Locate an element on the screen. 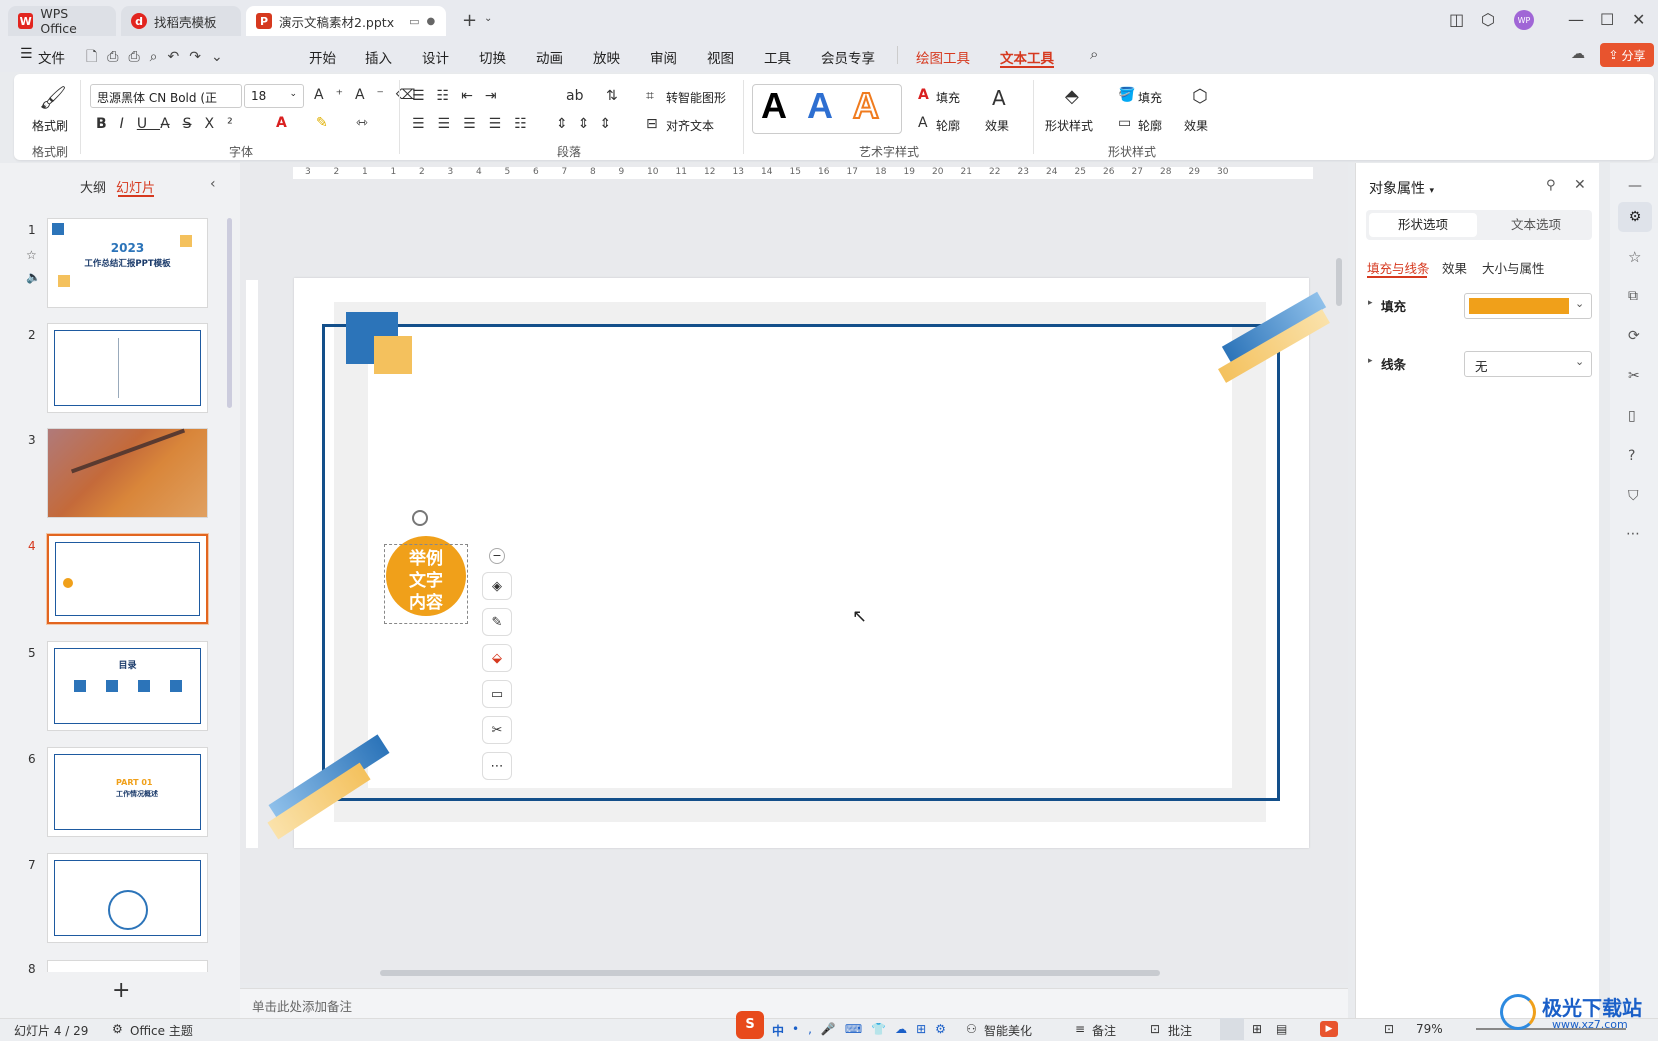 The width and height of the screenshot is (1658, 1041). zoom-level: 79% is located at coordinates (1429, 1029).